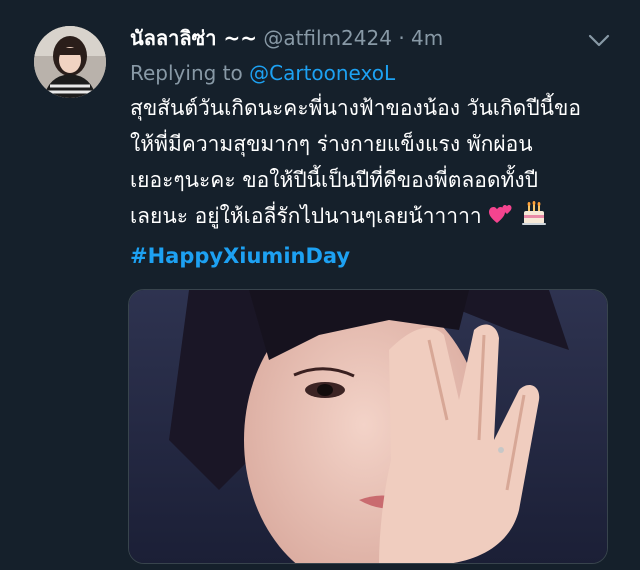  What do you see at coordinates (193, 38) in the screenshot?
I see `display-name: นัลลาลิซ่า ~~` at bounding box center [193, 38].